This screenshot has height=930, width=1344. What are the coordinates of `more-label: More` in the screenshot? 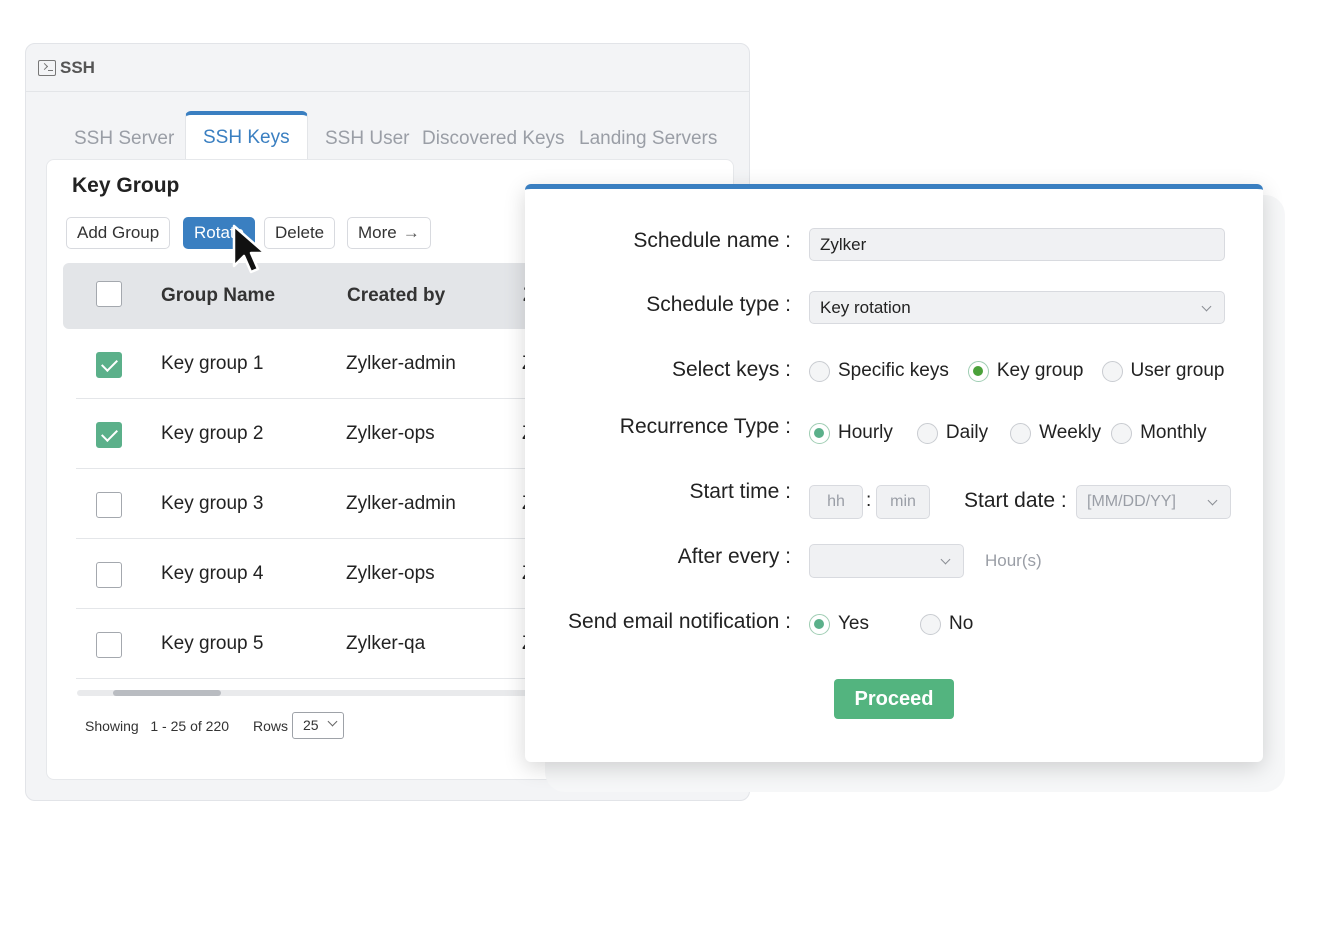 It's located at (377, 232).